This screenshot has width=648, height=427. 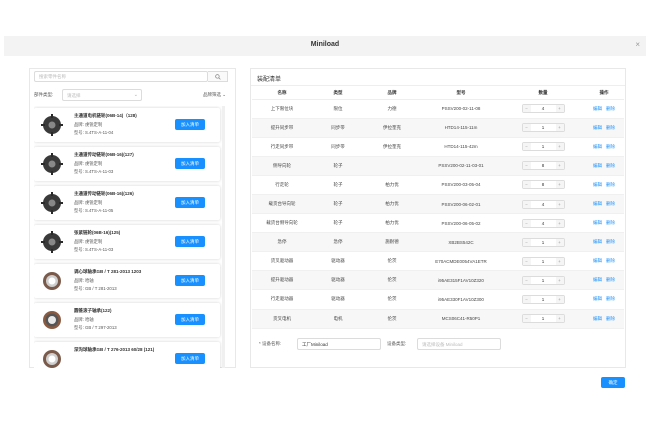 What do you see at coordinates (102, 95) in the screenshot?
I see `part-type-select: 请选择 ⌄` at bounding box center [102, 95].